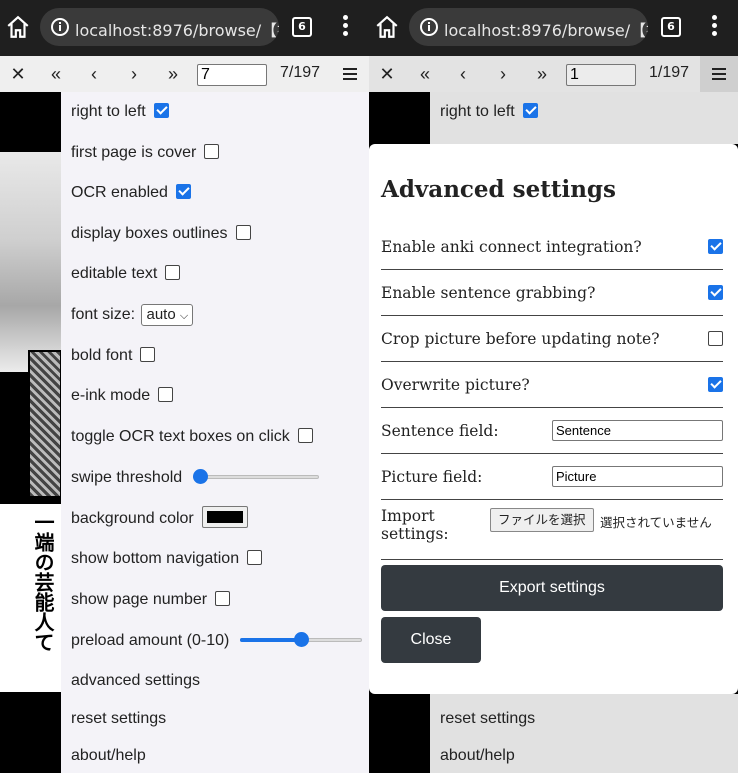  Describe the element at coordinates (552, 293) in the screenshot. I see `sentence-grabbing-option: Enable sentence grabbing?` at that location.